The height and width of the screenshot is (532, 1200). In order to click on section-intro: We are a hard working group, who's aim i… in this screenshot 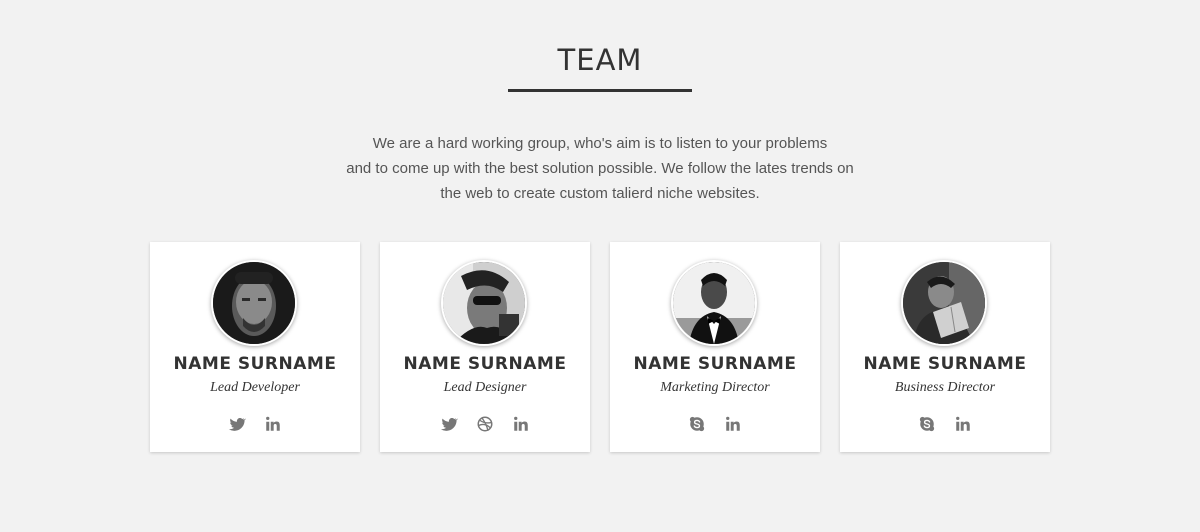, I will do `click(600, 168)`.